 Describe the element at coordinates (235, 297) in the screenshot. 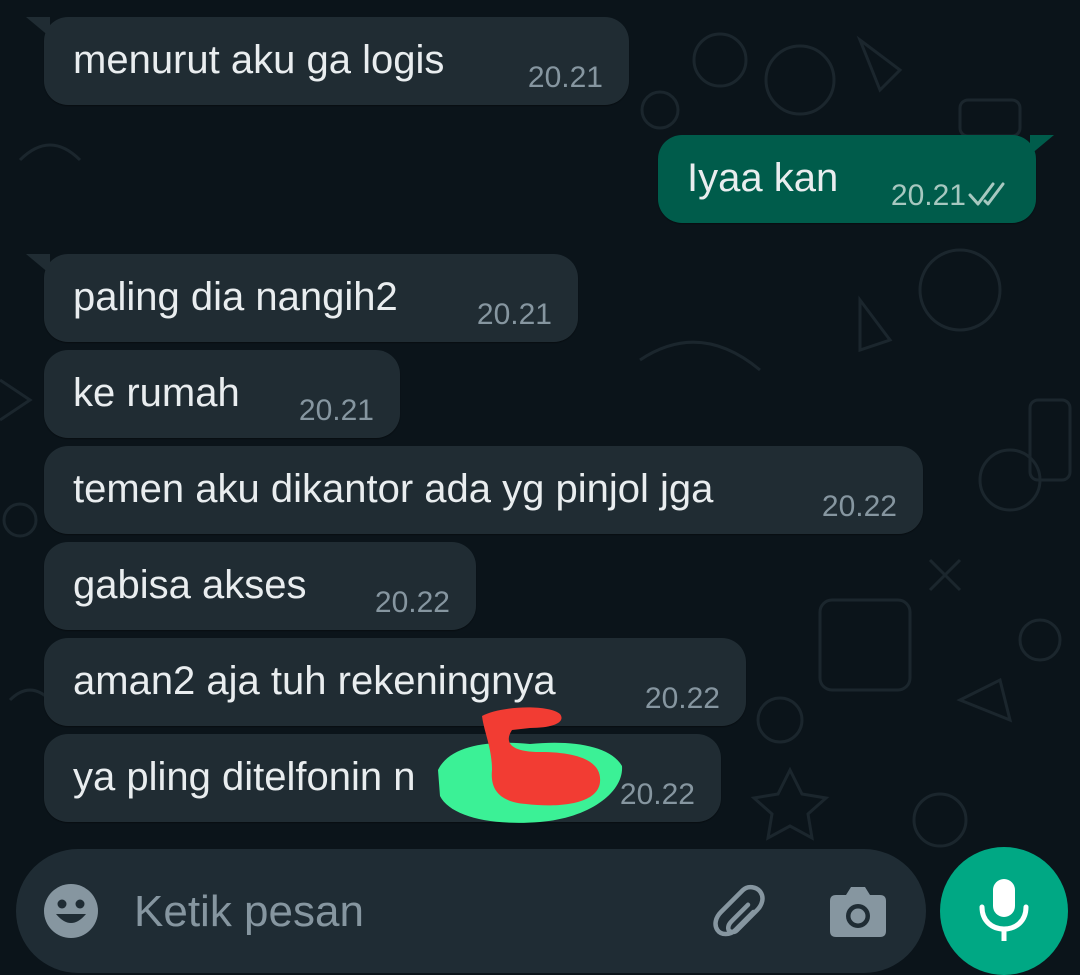

I see `message-text: paling dia nangih2` at that location.